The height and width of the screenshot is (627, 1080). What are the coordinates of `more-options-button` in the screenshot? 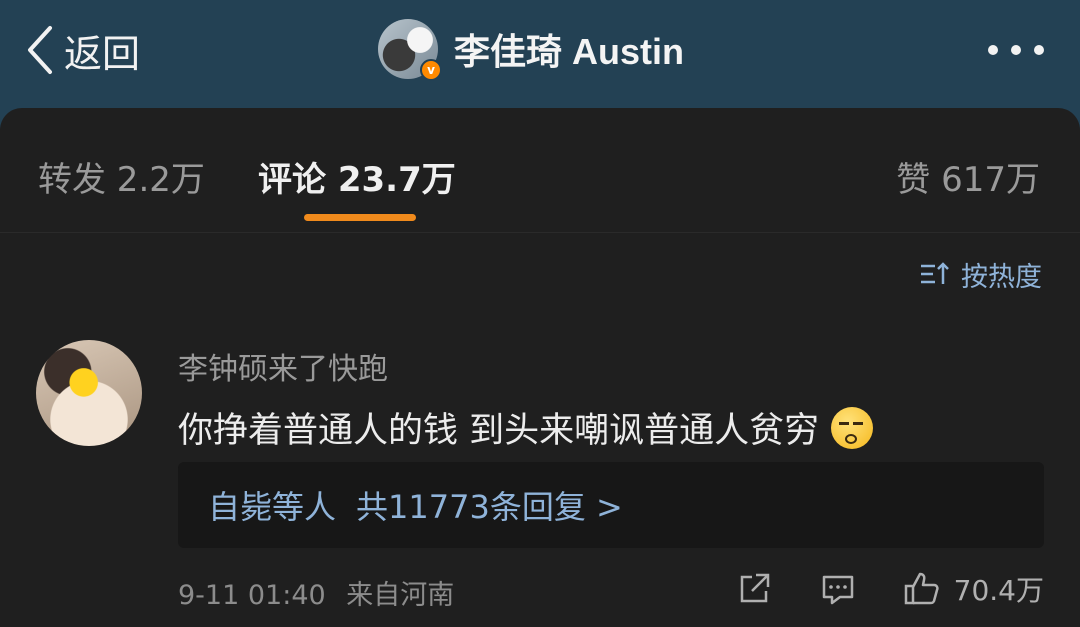 It's located at (1016, 50).